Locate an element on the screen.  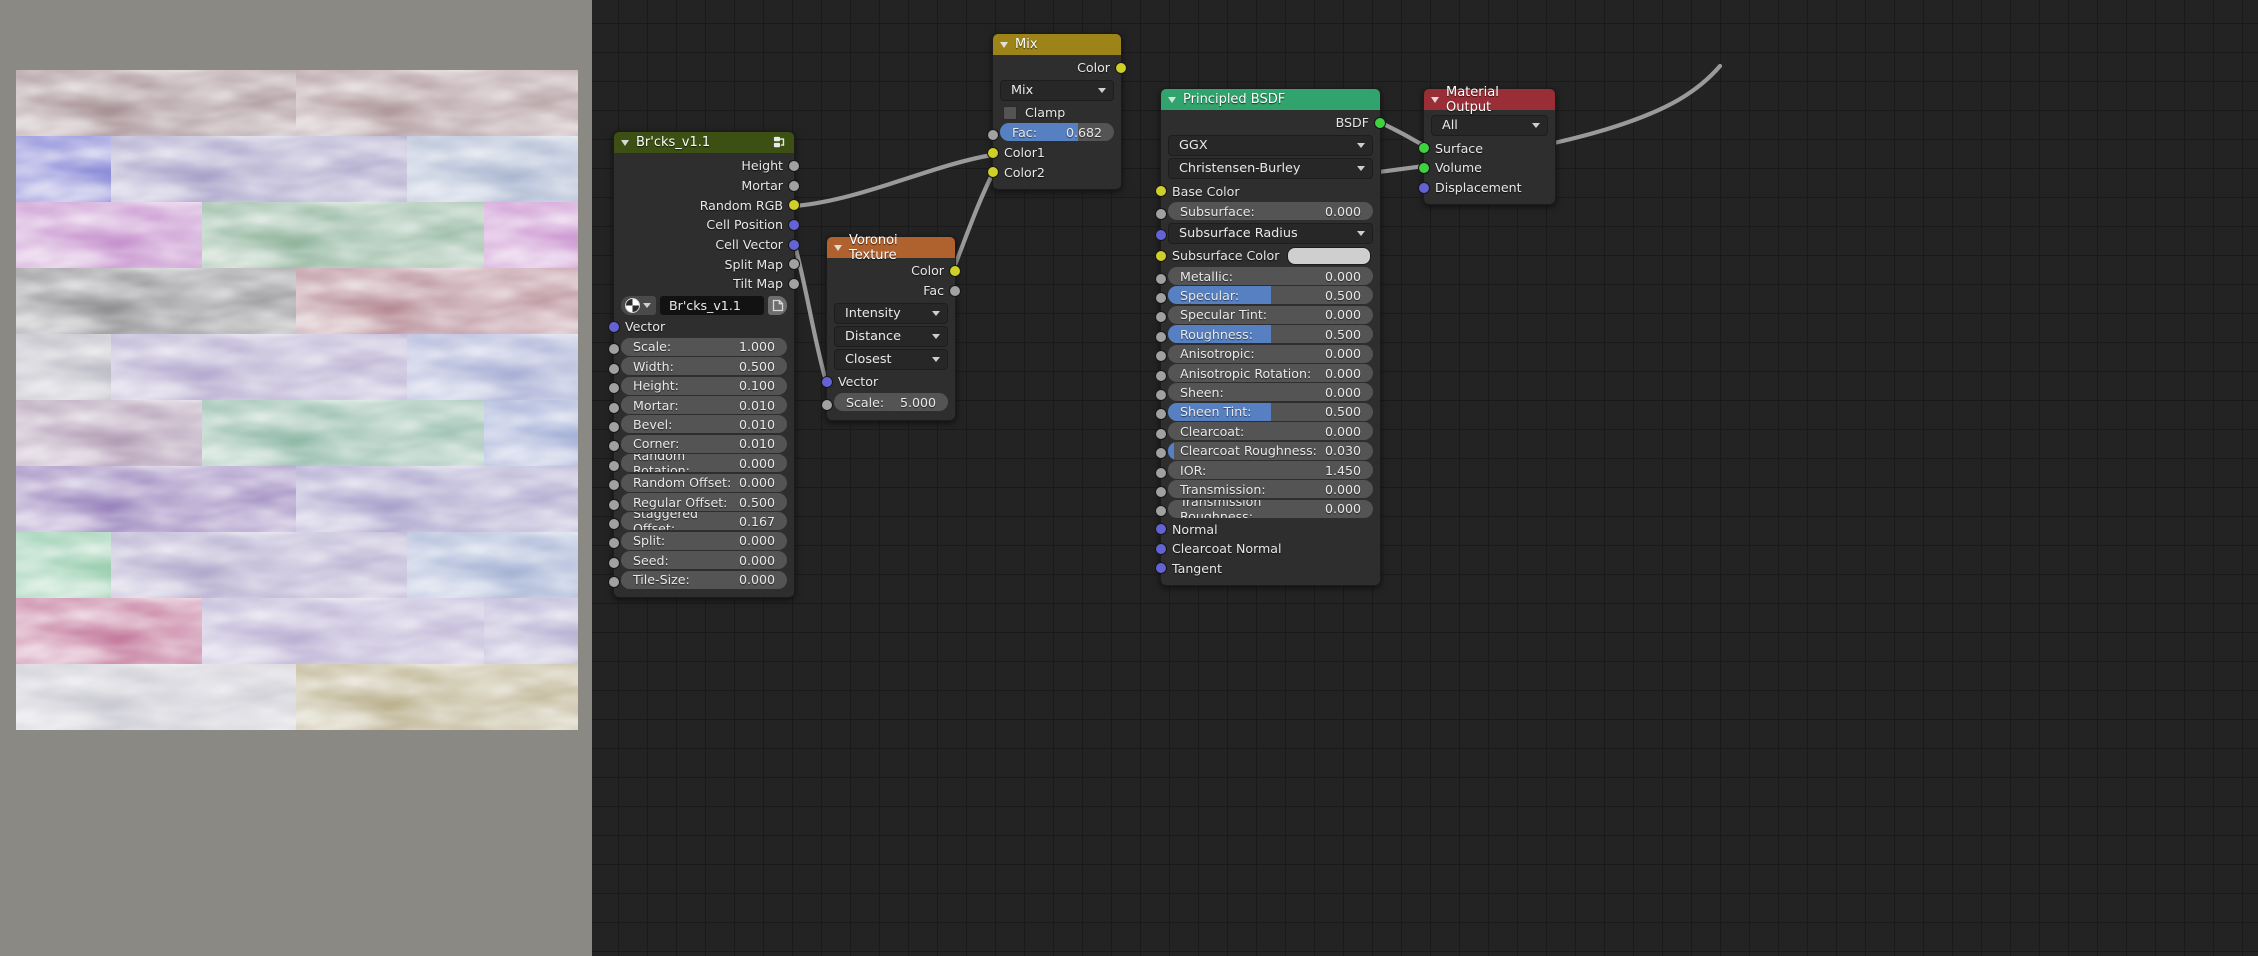
property-row: Random Rotation: 0.000 is located at coordinates (701, 463).